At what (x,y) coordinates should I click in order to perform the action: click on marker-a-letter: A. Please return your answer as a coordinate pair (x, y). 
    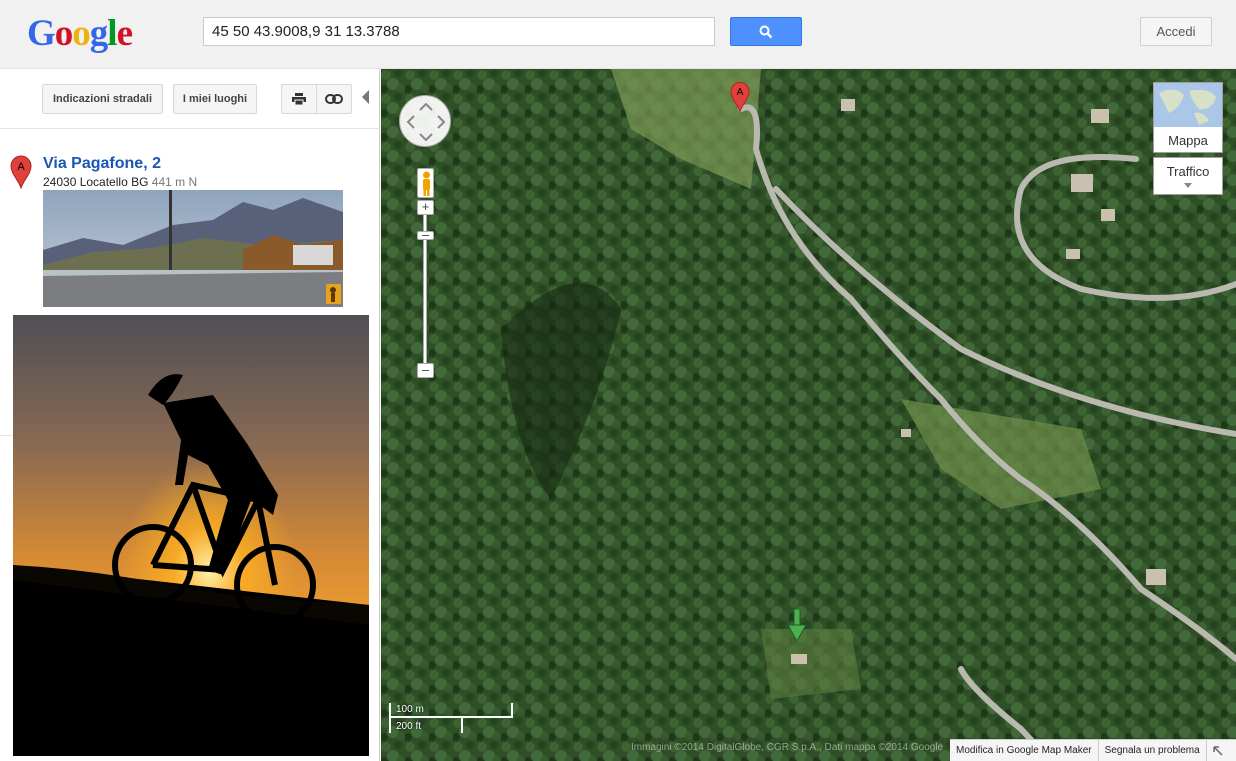
    Looking at the image, I should click on (21, 167).